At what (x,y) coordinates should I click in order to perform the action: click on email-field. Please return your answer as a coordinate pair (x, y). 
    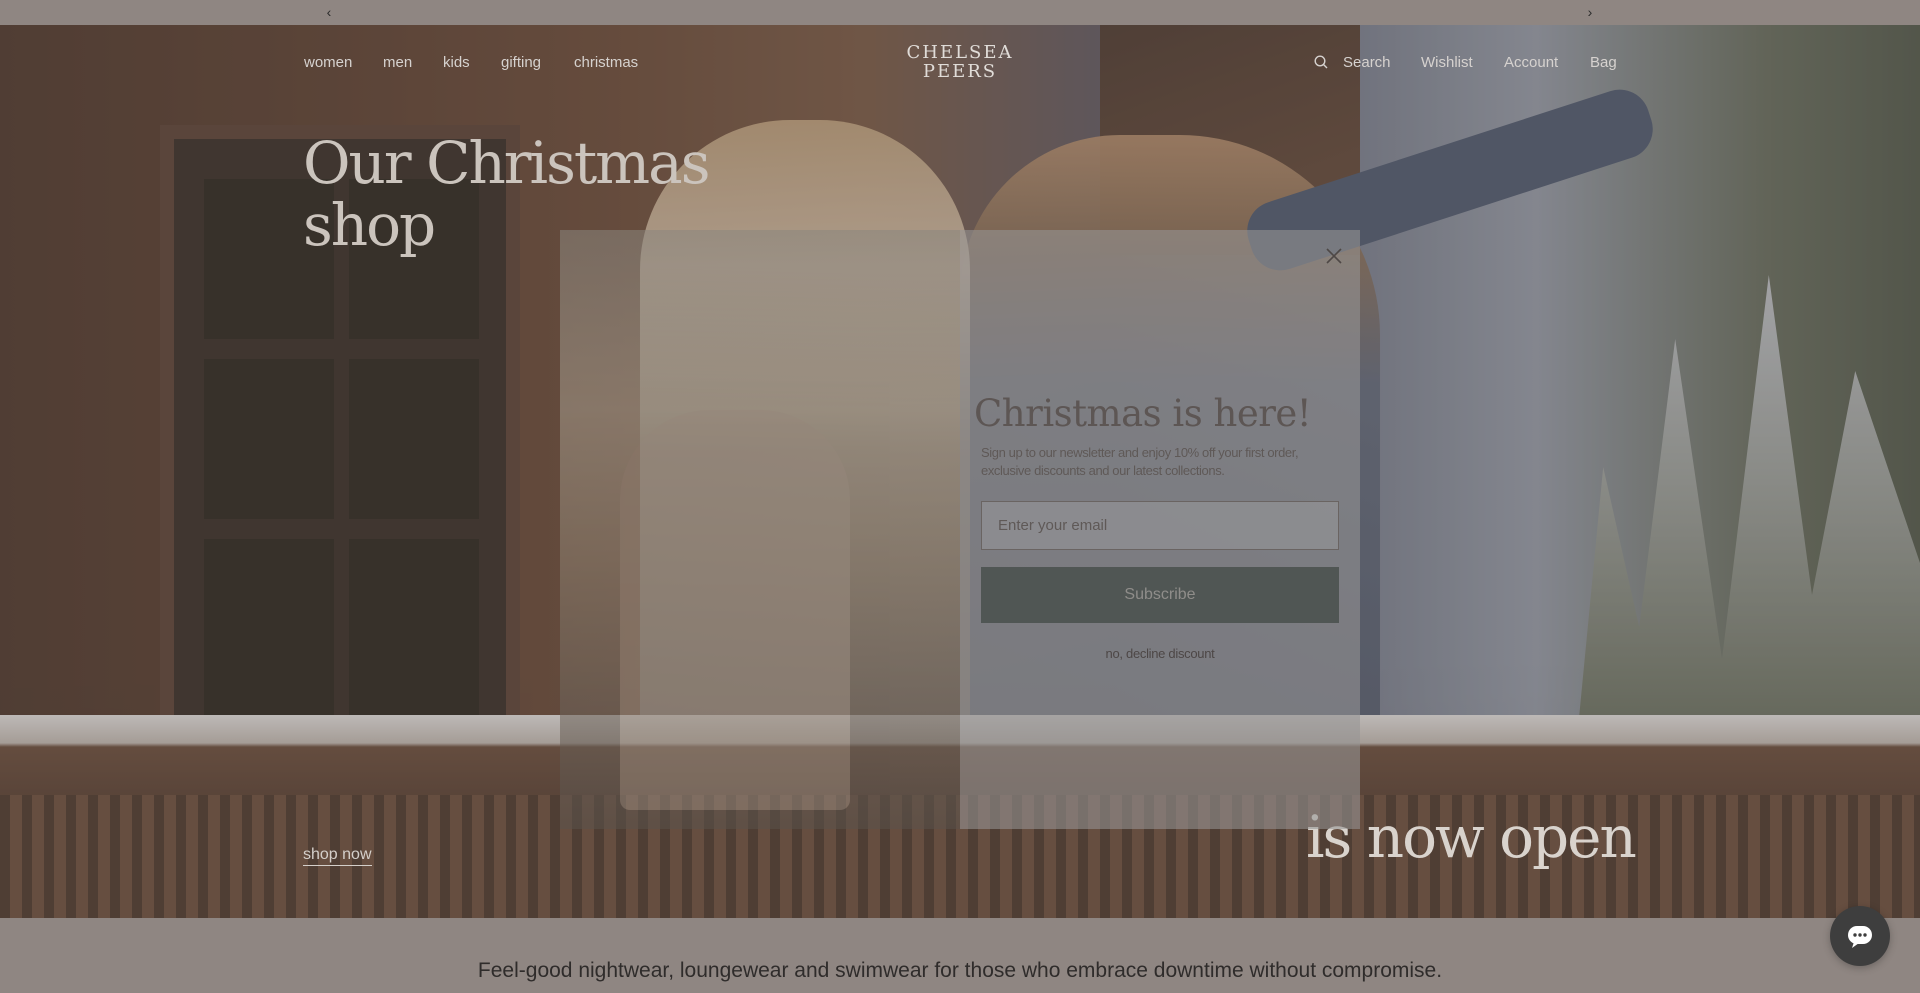
    Looking at the image, I should click on (1160, 525).